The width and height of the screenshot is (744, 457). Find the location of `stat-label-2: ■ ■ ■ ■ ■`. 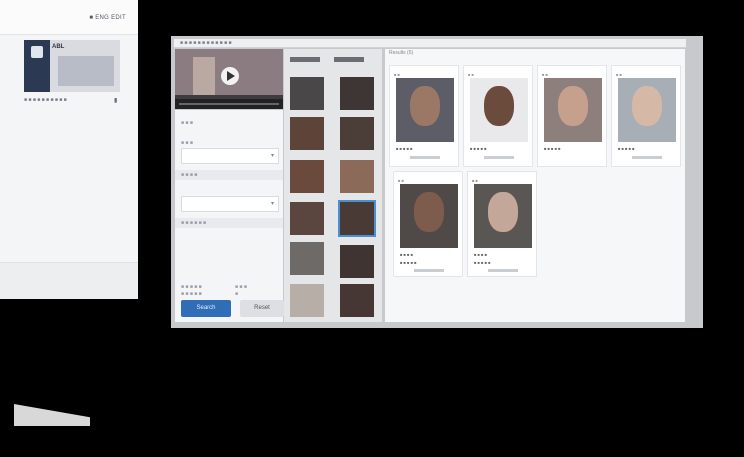

stat-label-2: ■ ■ ■ ■ ■ is located at coordinates (191, 294).